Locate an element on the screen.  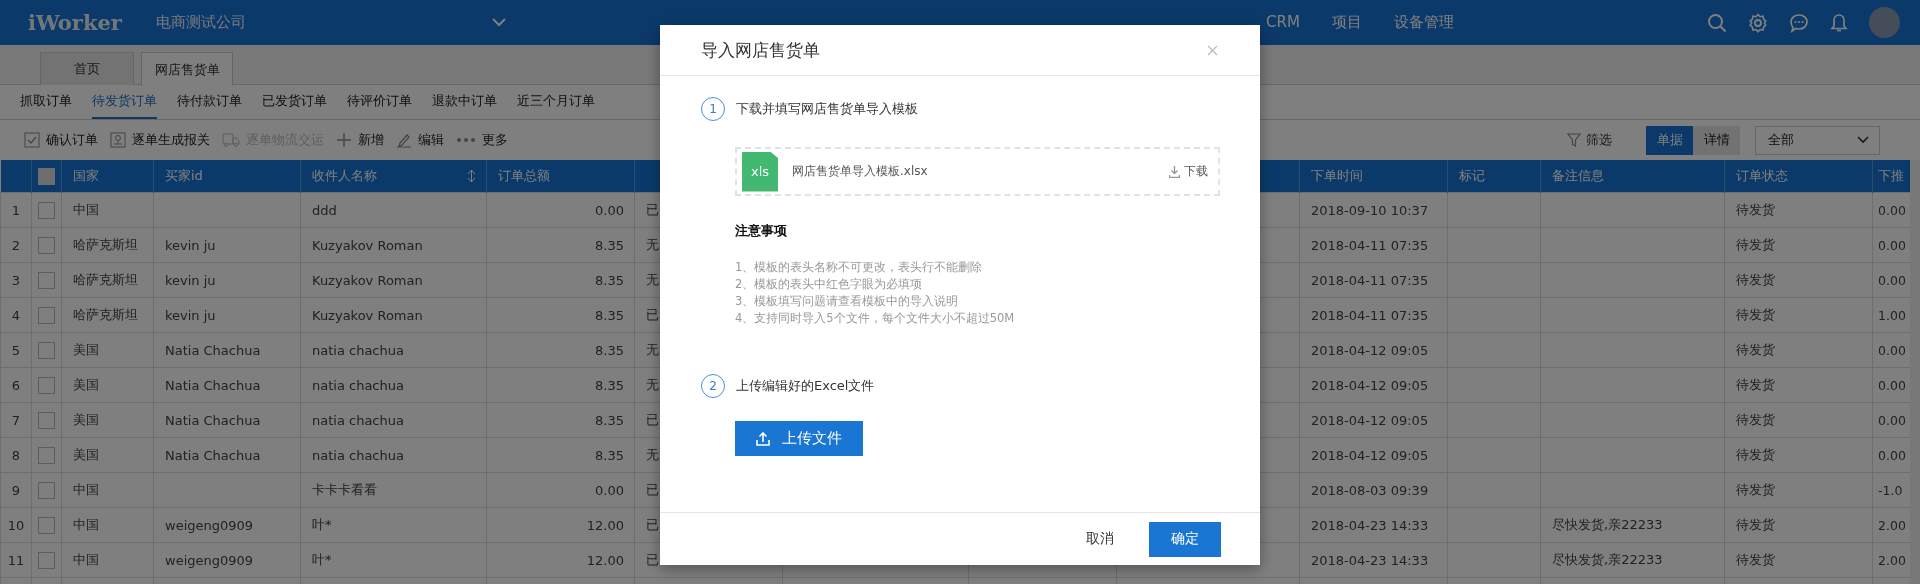
row-number: 11 is located at coordinates (16, 560).